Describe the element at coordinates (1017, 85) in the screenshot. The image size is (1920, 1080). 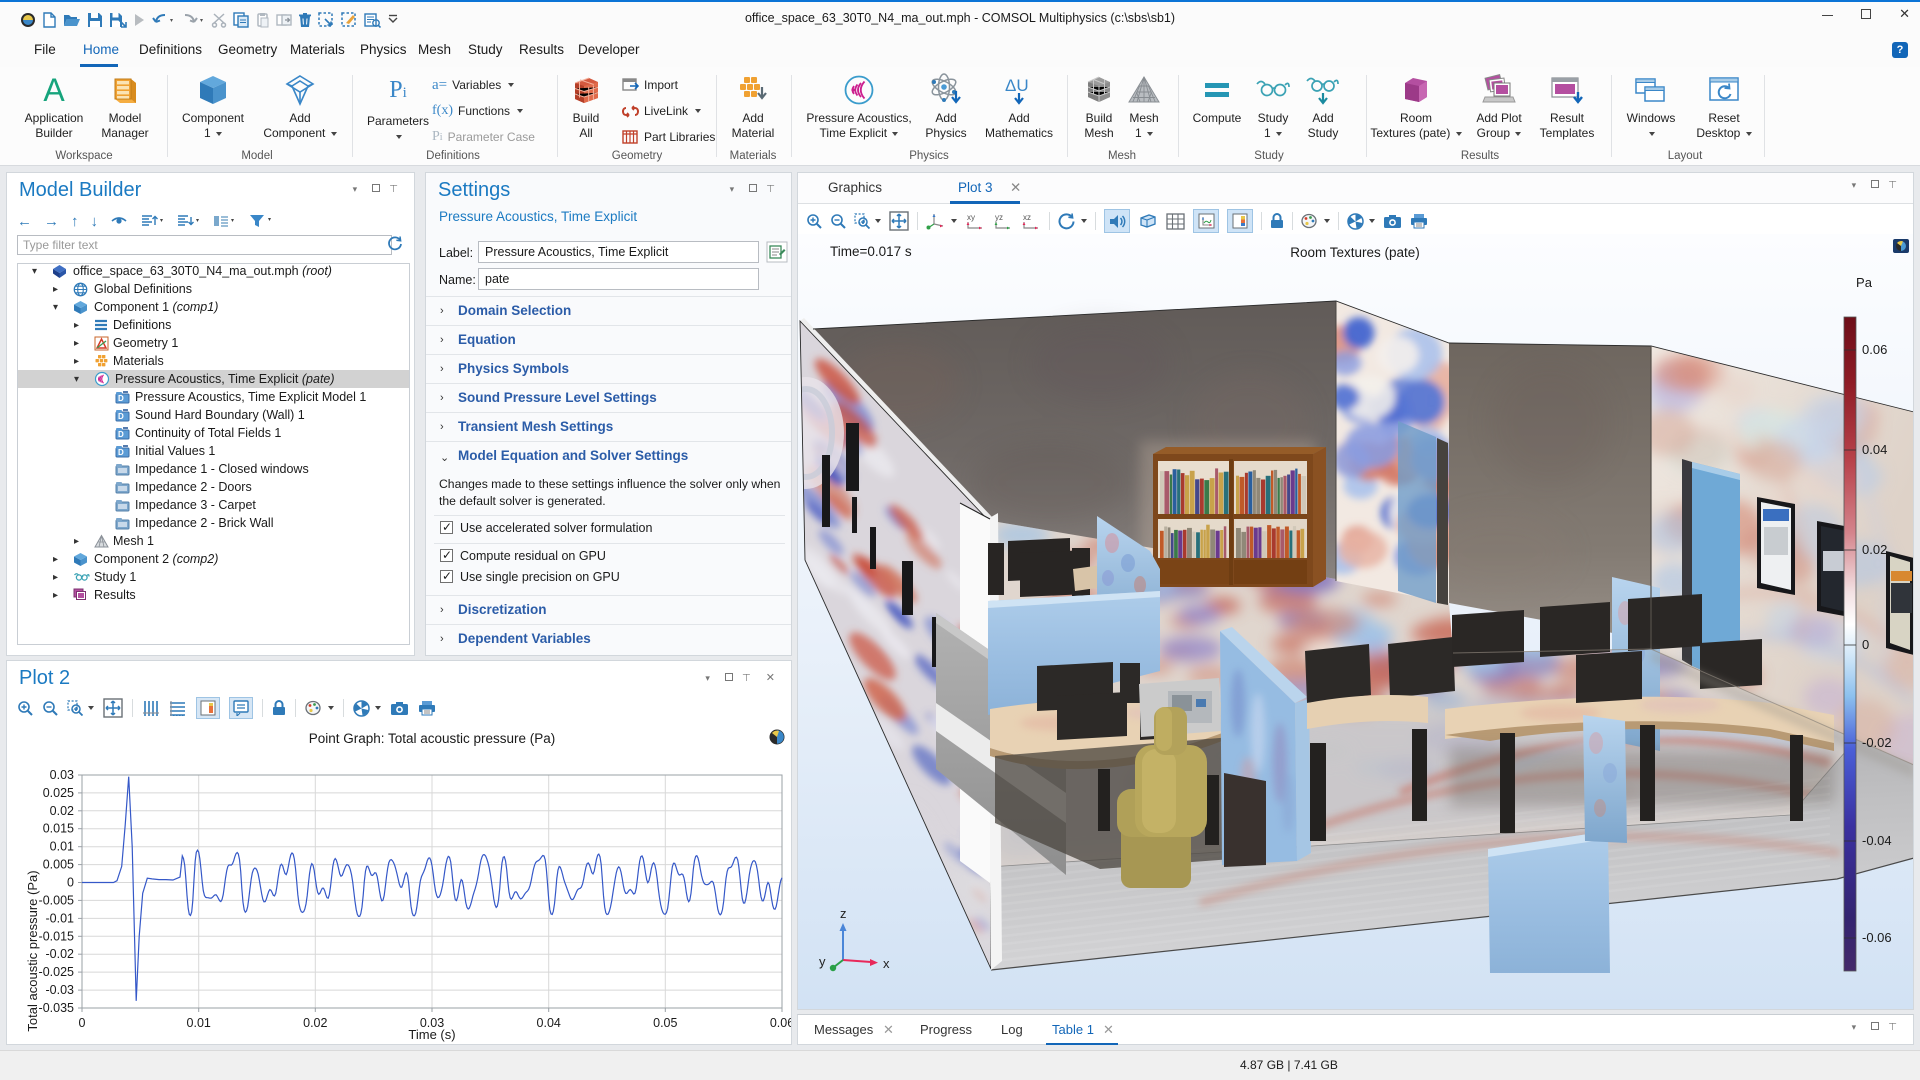
I see `svg-text: ΔU` at that location.